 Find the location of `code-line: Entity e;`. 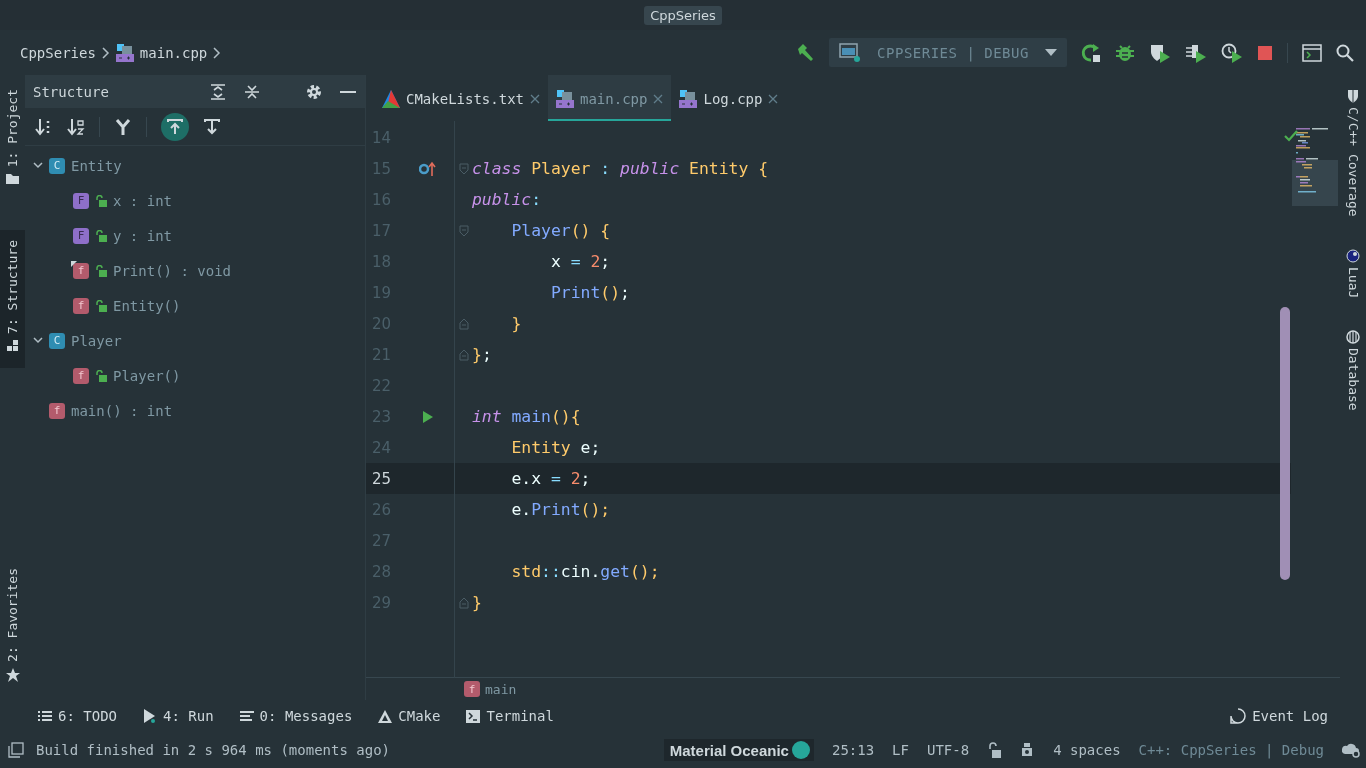

code-line: Entity e; is located at coordinates (555, 447).